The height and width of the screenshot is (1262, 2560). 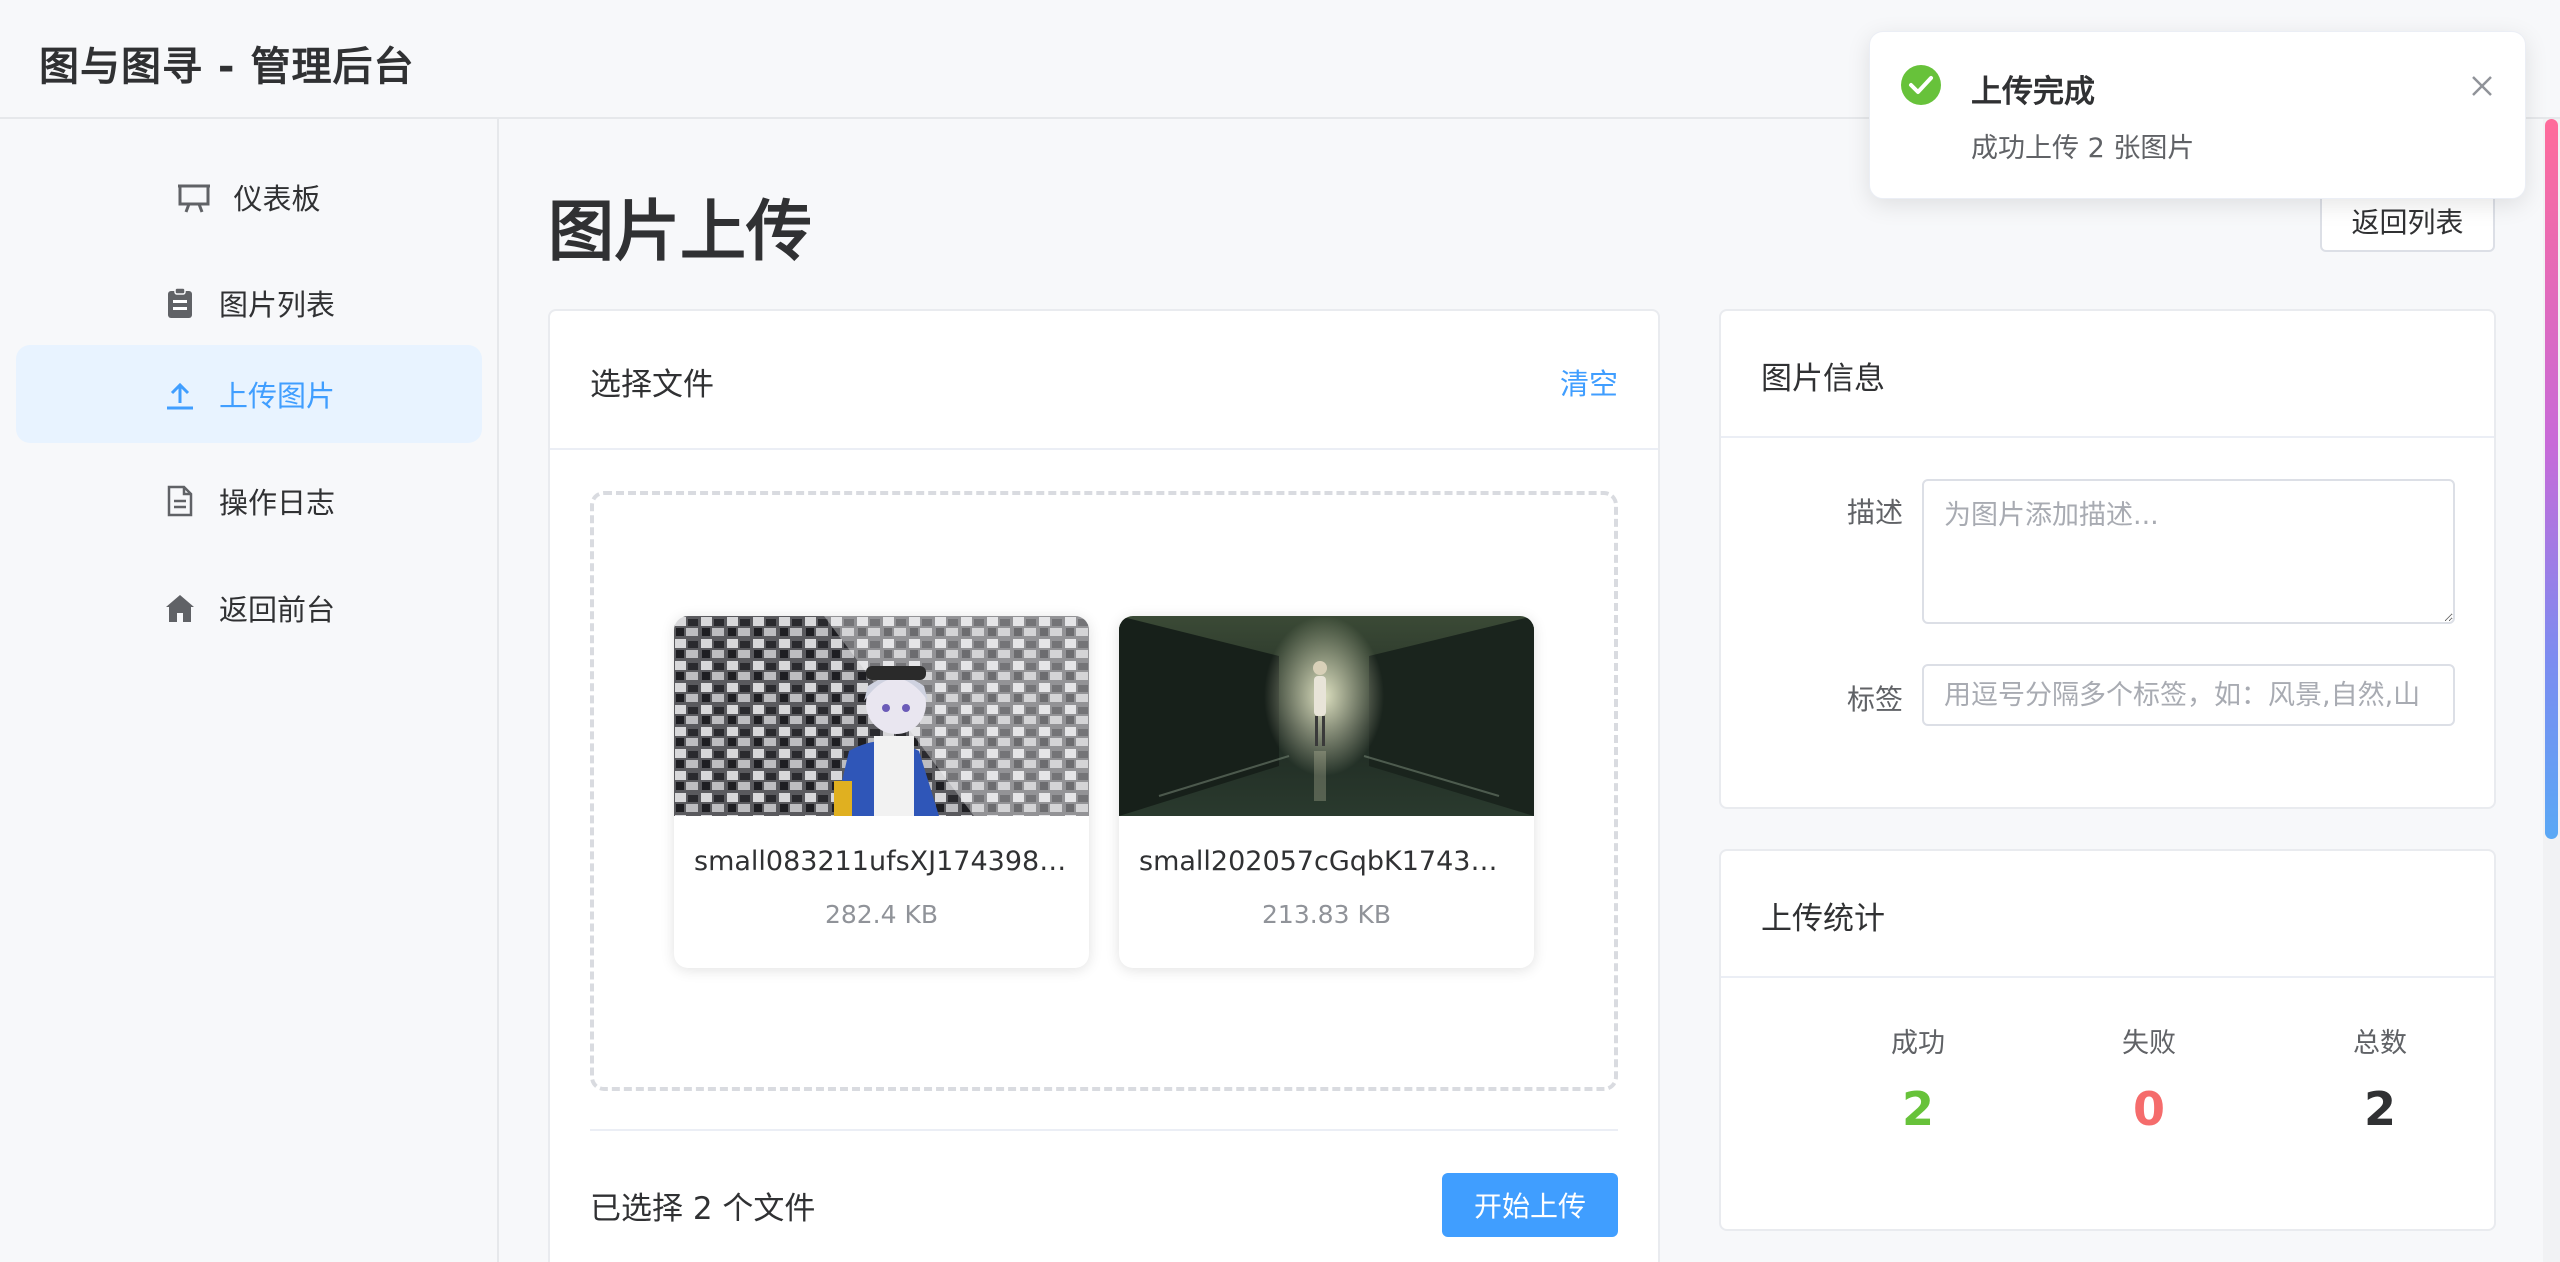 What do you see at coordinates (2380, 1078) in the screenshot?
I see `stat-total: 总数 2` at bounding box center [2380, 1078].